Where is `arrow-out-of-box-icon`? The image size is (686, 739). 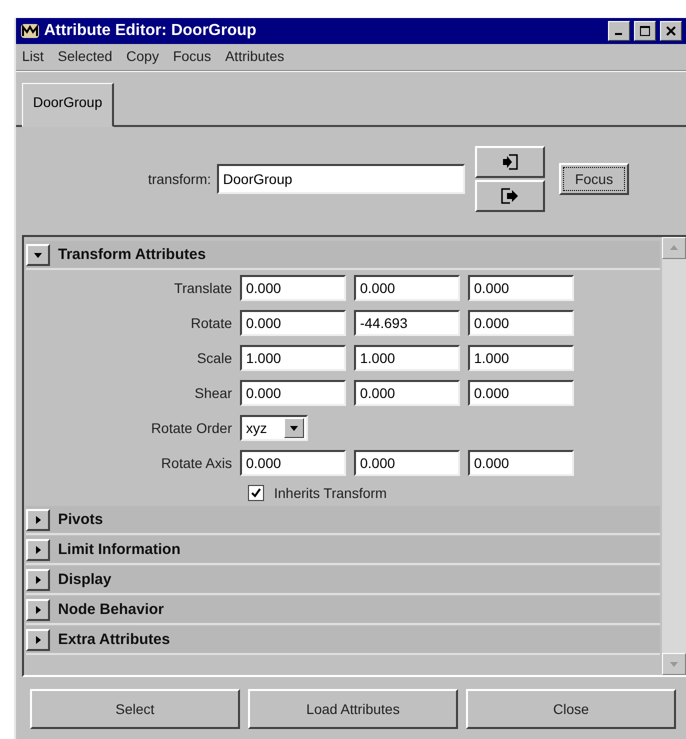
arrow-out-of-box-icon is located at coordinates (510, 196).